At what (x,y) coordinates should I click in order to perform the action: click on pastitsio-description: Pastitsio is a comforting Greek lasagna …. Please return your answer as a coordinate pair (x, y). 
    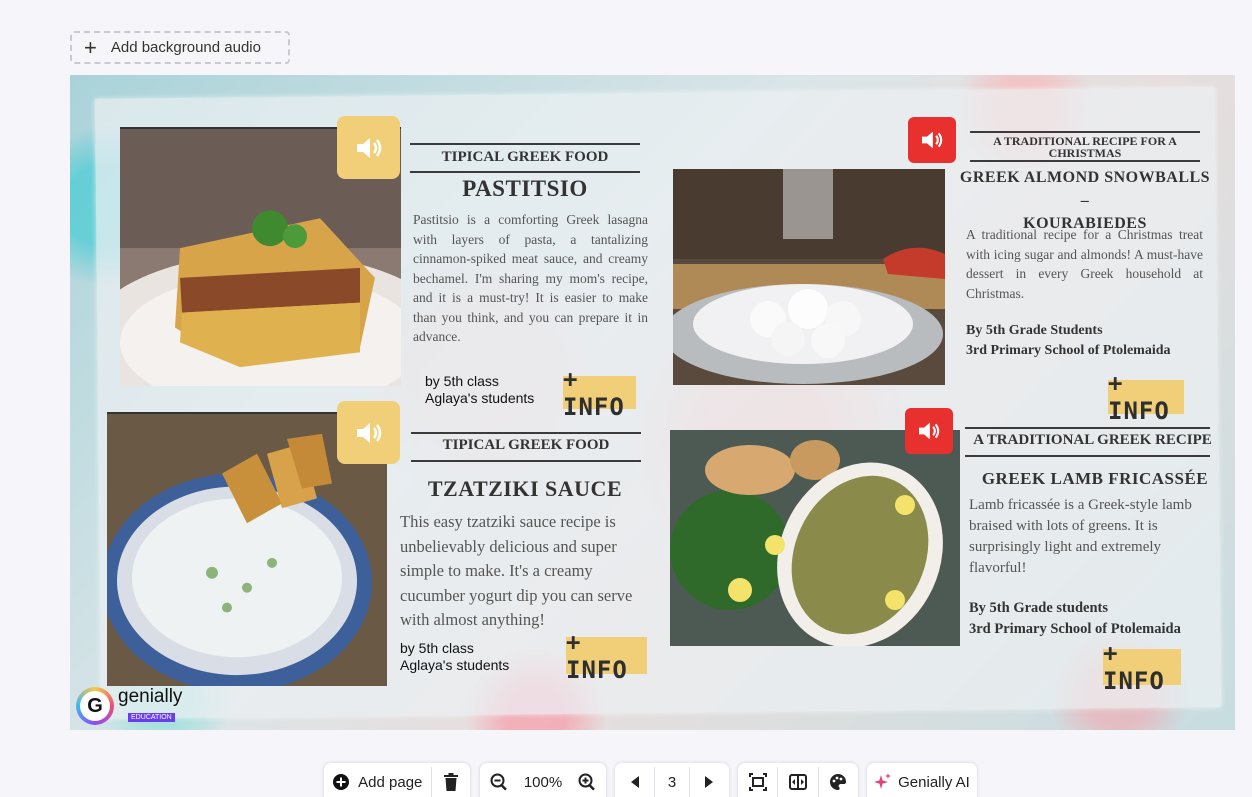
    Looking at the image, I should click on (530, 278).